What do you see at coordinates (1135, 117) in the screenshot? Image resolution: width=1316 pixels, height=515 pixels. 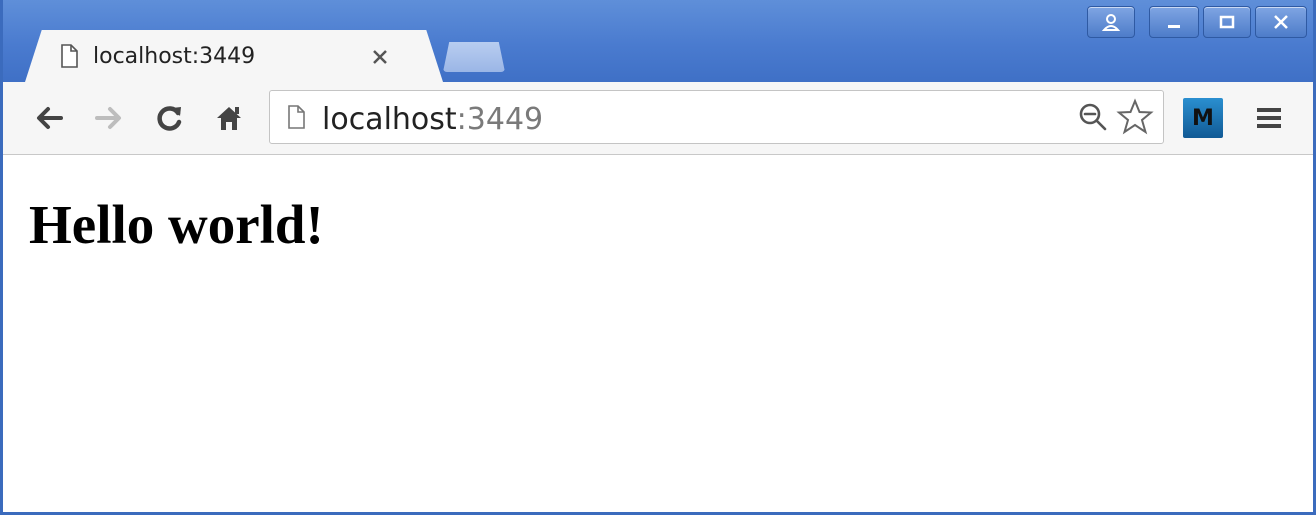 I see `star-icon` at bounding box center [1135, 117].